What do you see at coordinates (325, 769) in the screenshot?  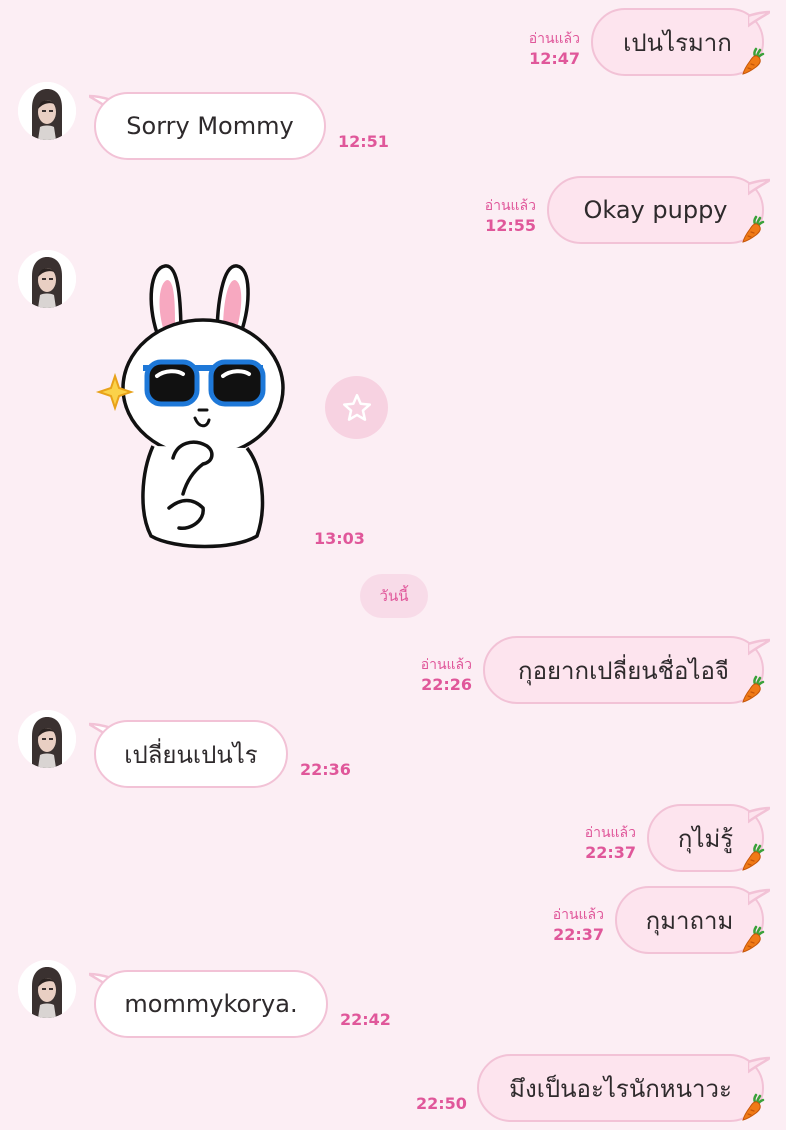 I see `message-time: 22:36` at bounding box center [325, 769].